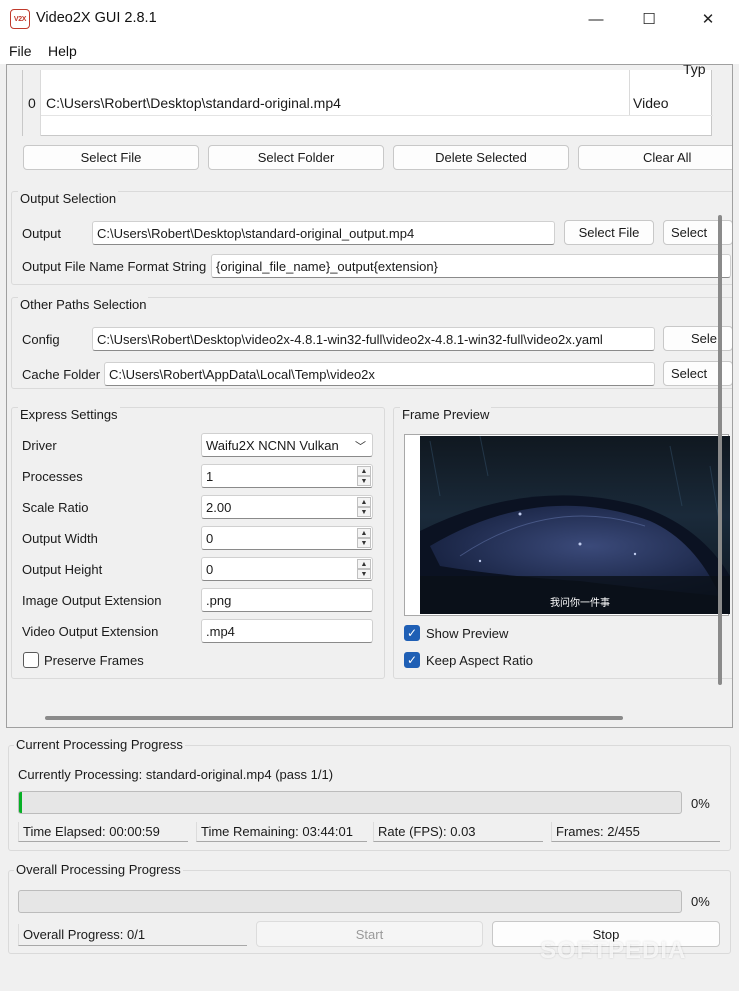 The width and height of the screenshot is (739, 991). I want to click on other-paths-title: Other Paths Selection, so click(83, 304).